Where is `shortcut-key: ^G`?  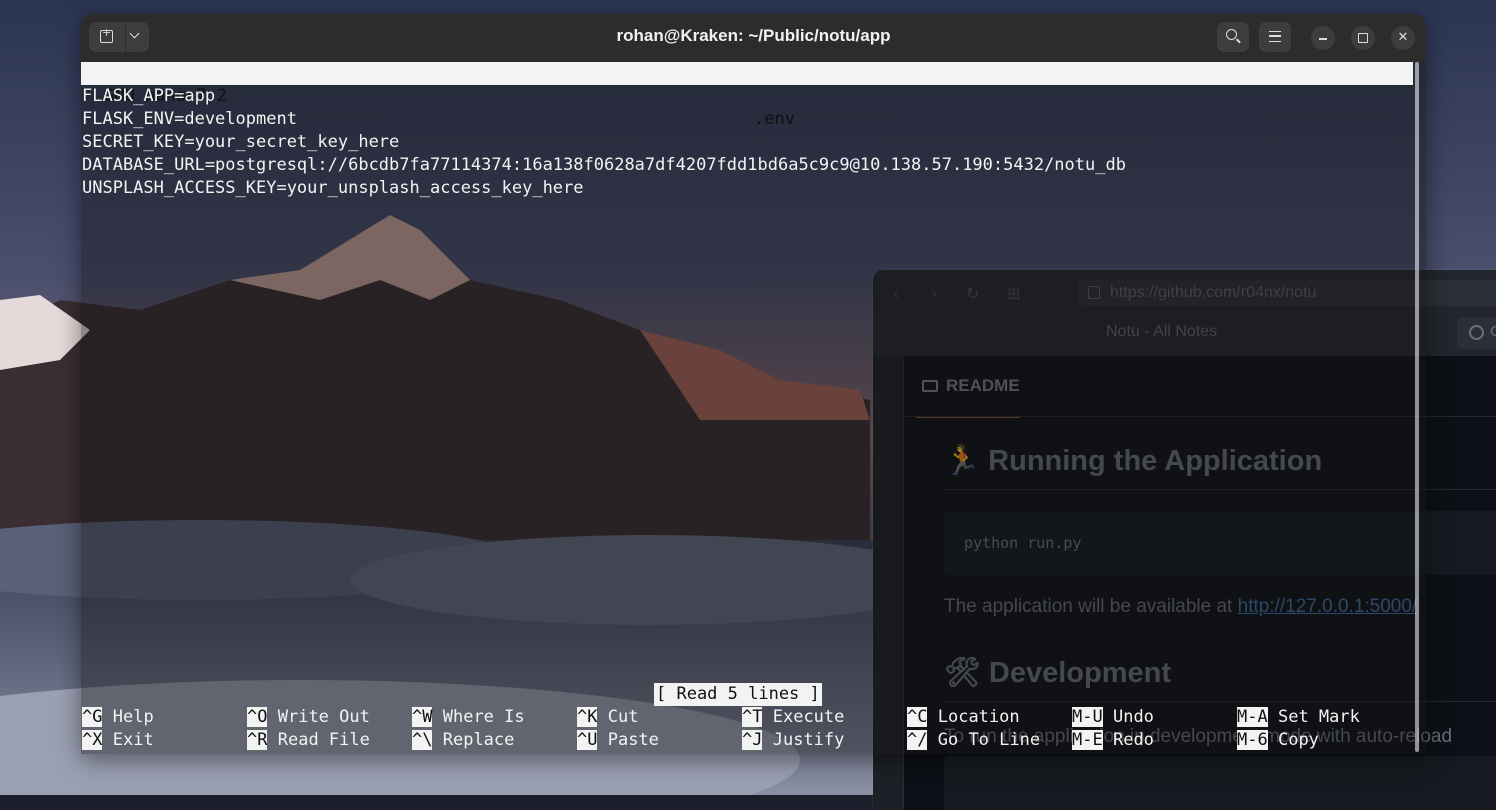
shortcut-key: ^G is located at coordinates (92, 717).